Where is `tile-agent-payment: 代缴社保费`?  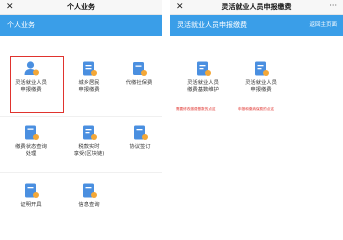 tile-agent-payment: 代缴社保费 is located at coordinates (139, 73).